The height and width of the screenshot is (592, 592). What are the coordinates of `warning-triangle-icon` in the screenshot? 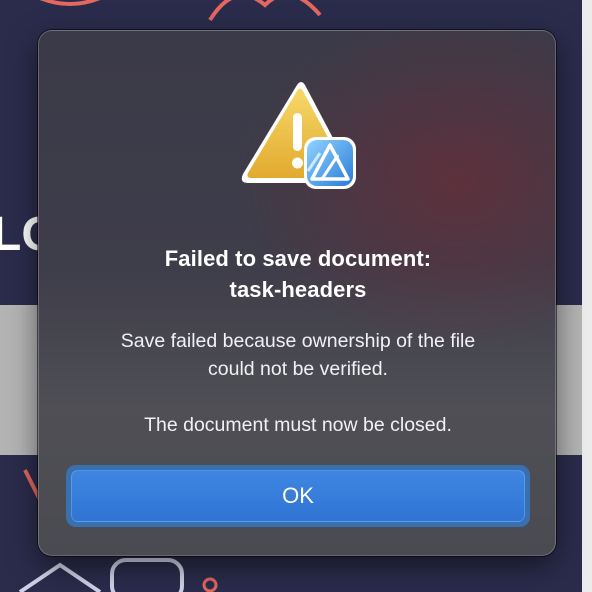 It's located at (298, 135).